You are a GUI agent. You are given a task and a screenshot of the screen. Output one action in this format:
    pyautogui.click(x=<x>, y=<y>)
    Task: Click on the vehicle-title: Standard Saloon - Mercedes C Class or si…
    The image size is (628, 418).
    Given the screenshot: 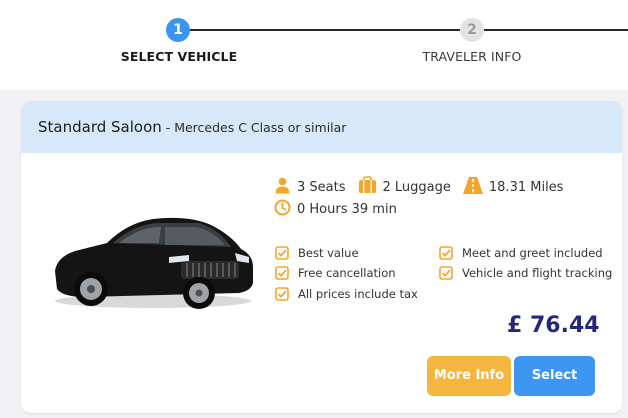 What is the action you would take?
    pyautogui.click(x=192, y=127)
    